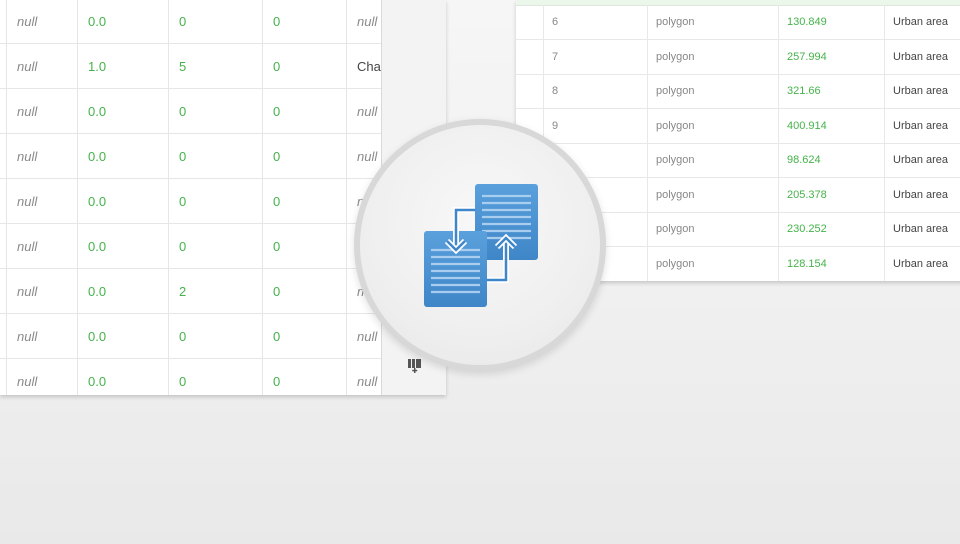 The width and height of the screenshot is (960, 544). What do you see at coordinates (215, 291) in the screenshot?
I see `count-cell: 2` at bounding box center [215, 291].